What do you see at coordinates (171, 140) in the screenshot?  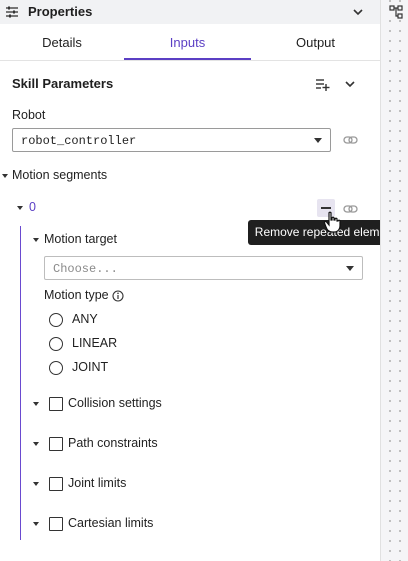 I see `robot-select: robot_controller` at bounding box center [171, 140].